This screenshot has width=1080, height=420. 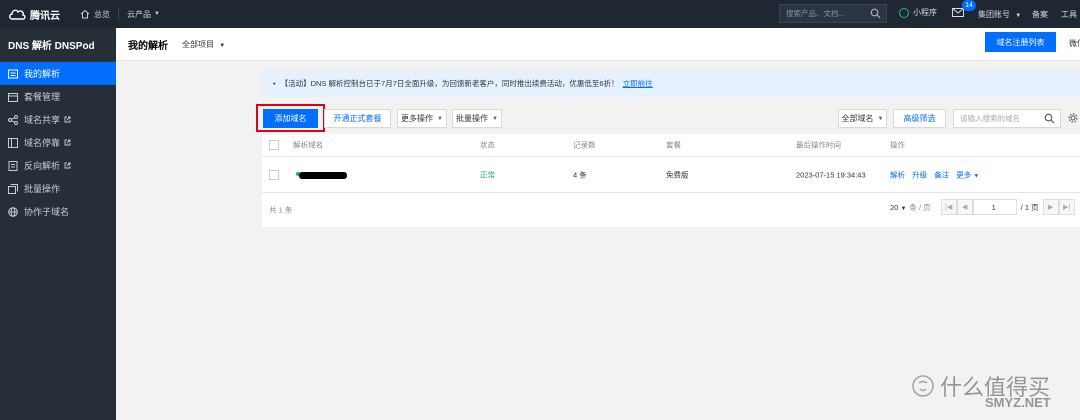 I want to click on sidebar-item-label: 我的解析, so click(x=42, y=74).